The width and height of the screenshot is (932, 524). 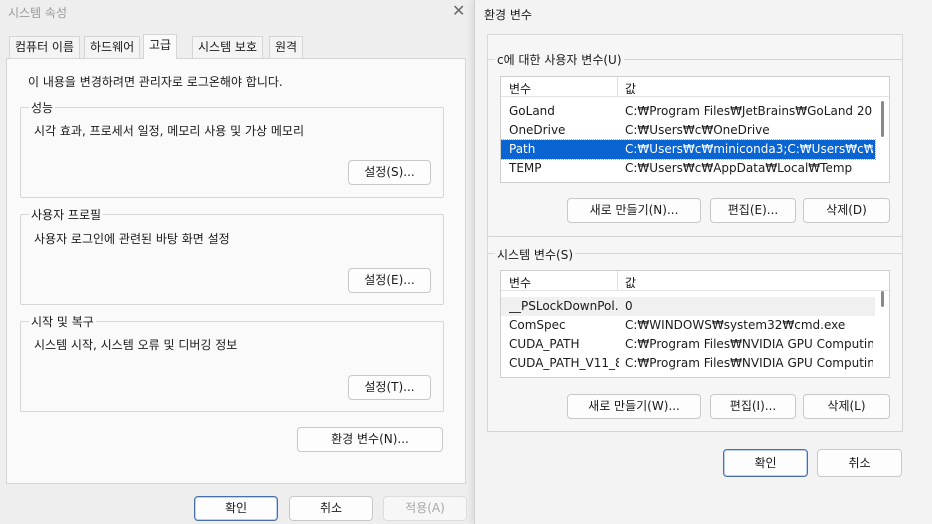 What do you see at coordinates (160, 46) in the screenshot?
I see `tab-advanced: 고급` at bounding box center [160, 46].